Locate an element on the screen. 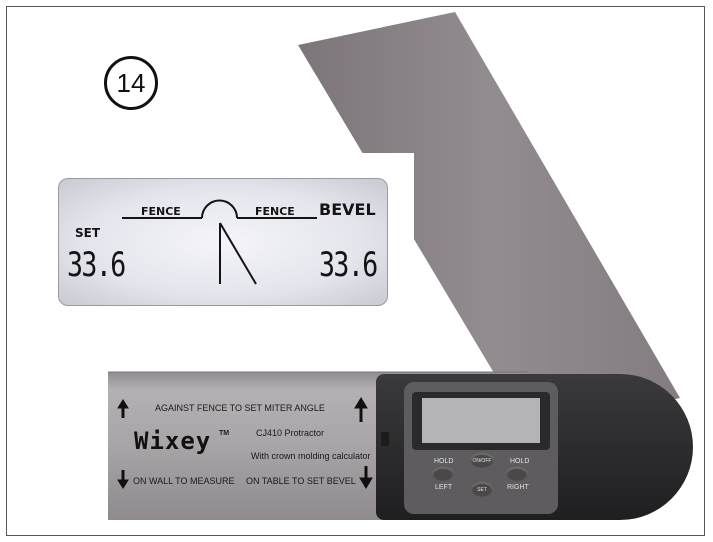 This screenshot has width=713, height=542. hold-left-top-label: HOLD is located at coordinates (444, 461).